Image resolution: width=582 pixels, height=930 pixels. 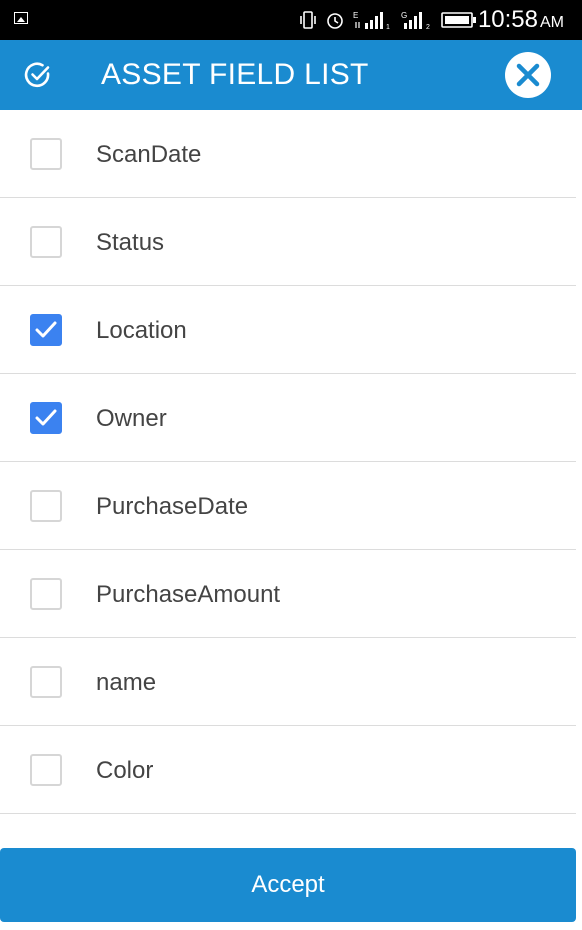 What do you see at coordinates (458, 20) in the screenshot?
I see `battery-icon` at bounding box center [458, 20].